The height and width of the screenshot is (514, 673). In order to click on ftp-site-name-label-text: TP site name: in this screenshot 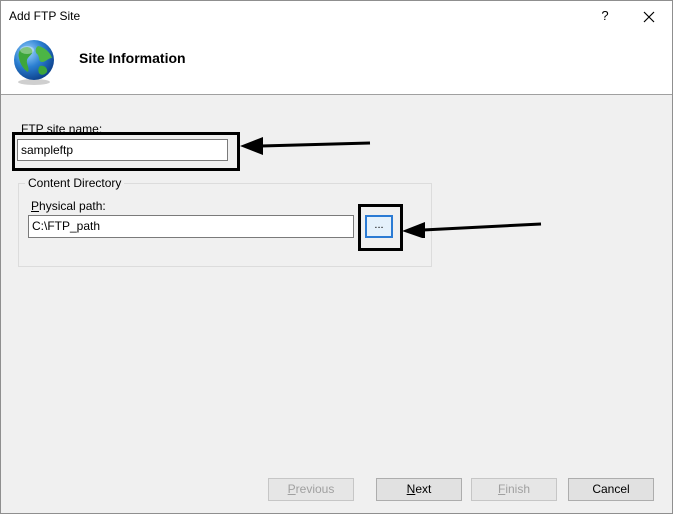, I will do `click(65, 129)`.